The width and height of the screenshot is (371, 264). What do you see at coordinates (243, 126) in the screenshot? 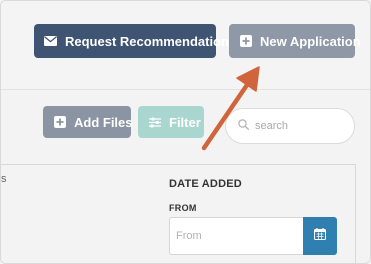
I see `search-icon` at bounding box center [243, 126].